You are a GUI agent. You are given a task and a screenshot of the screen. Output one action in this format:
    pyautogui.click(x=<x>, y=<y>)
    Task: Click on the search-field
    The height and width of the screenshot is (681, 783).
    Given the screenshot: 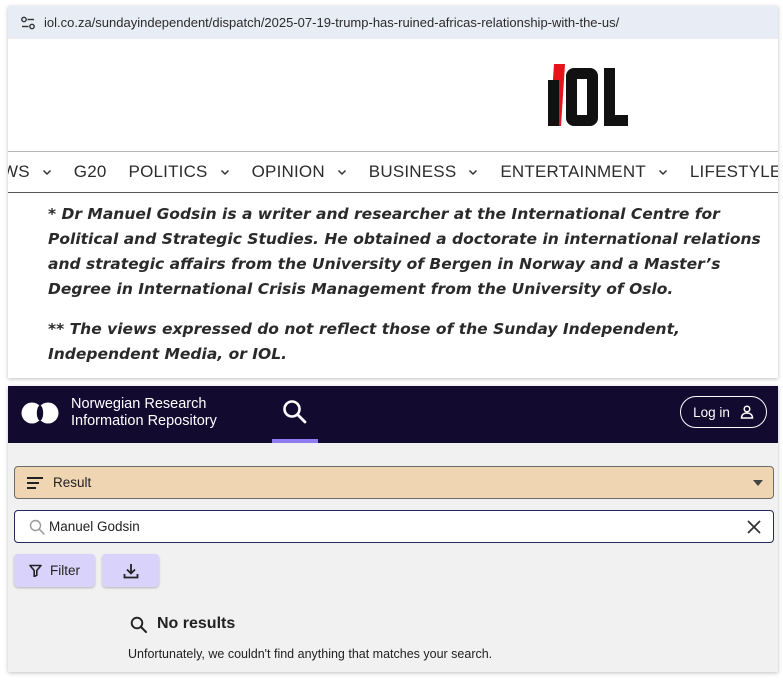 What is the action you would take?
    pyautogui.click(x=394, y=526)
    